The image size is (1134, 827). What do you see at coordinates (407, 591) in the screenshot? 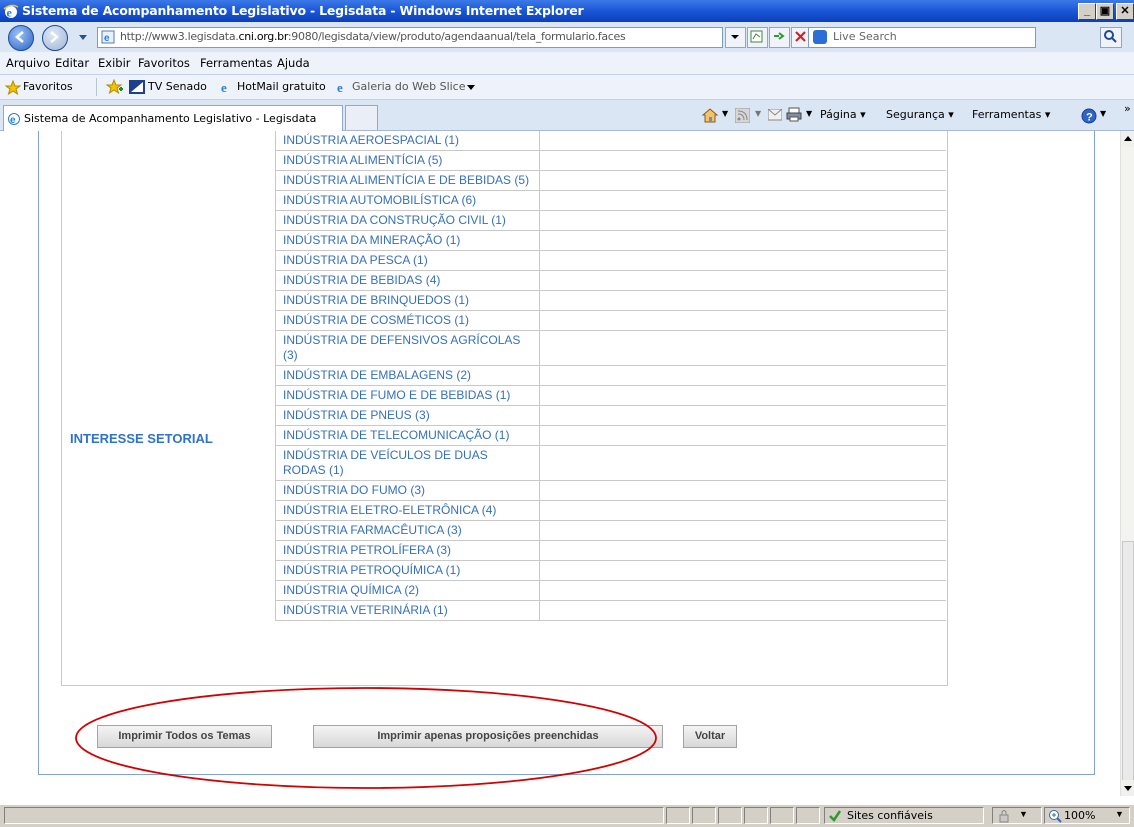
I see `list-item: INDÚSTRIA QUÍMICA (2)` at bounding box center [407, 591].